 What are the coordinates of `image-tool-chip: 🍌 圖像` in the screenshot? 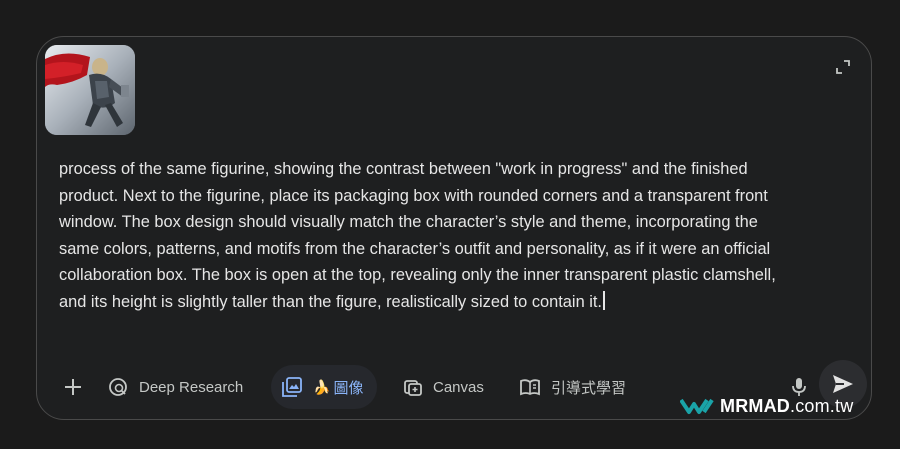 It's located at (324, 387).